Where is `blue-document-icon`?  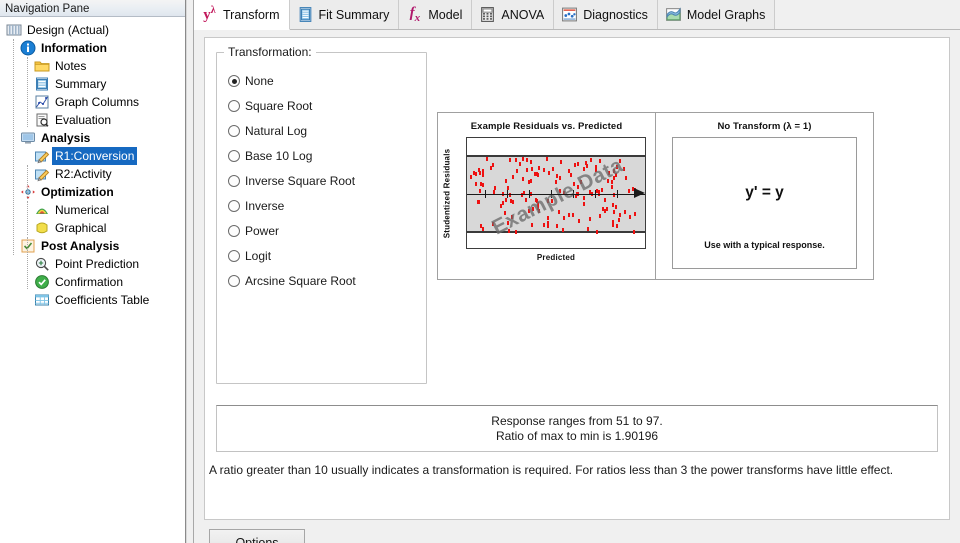
blue-document-icon is located at coordinates (305, 14).